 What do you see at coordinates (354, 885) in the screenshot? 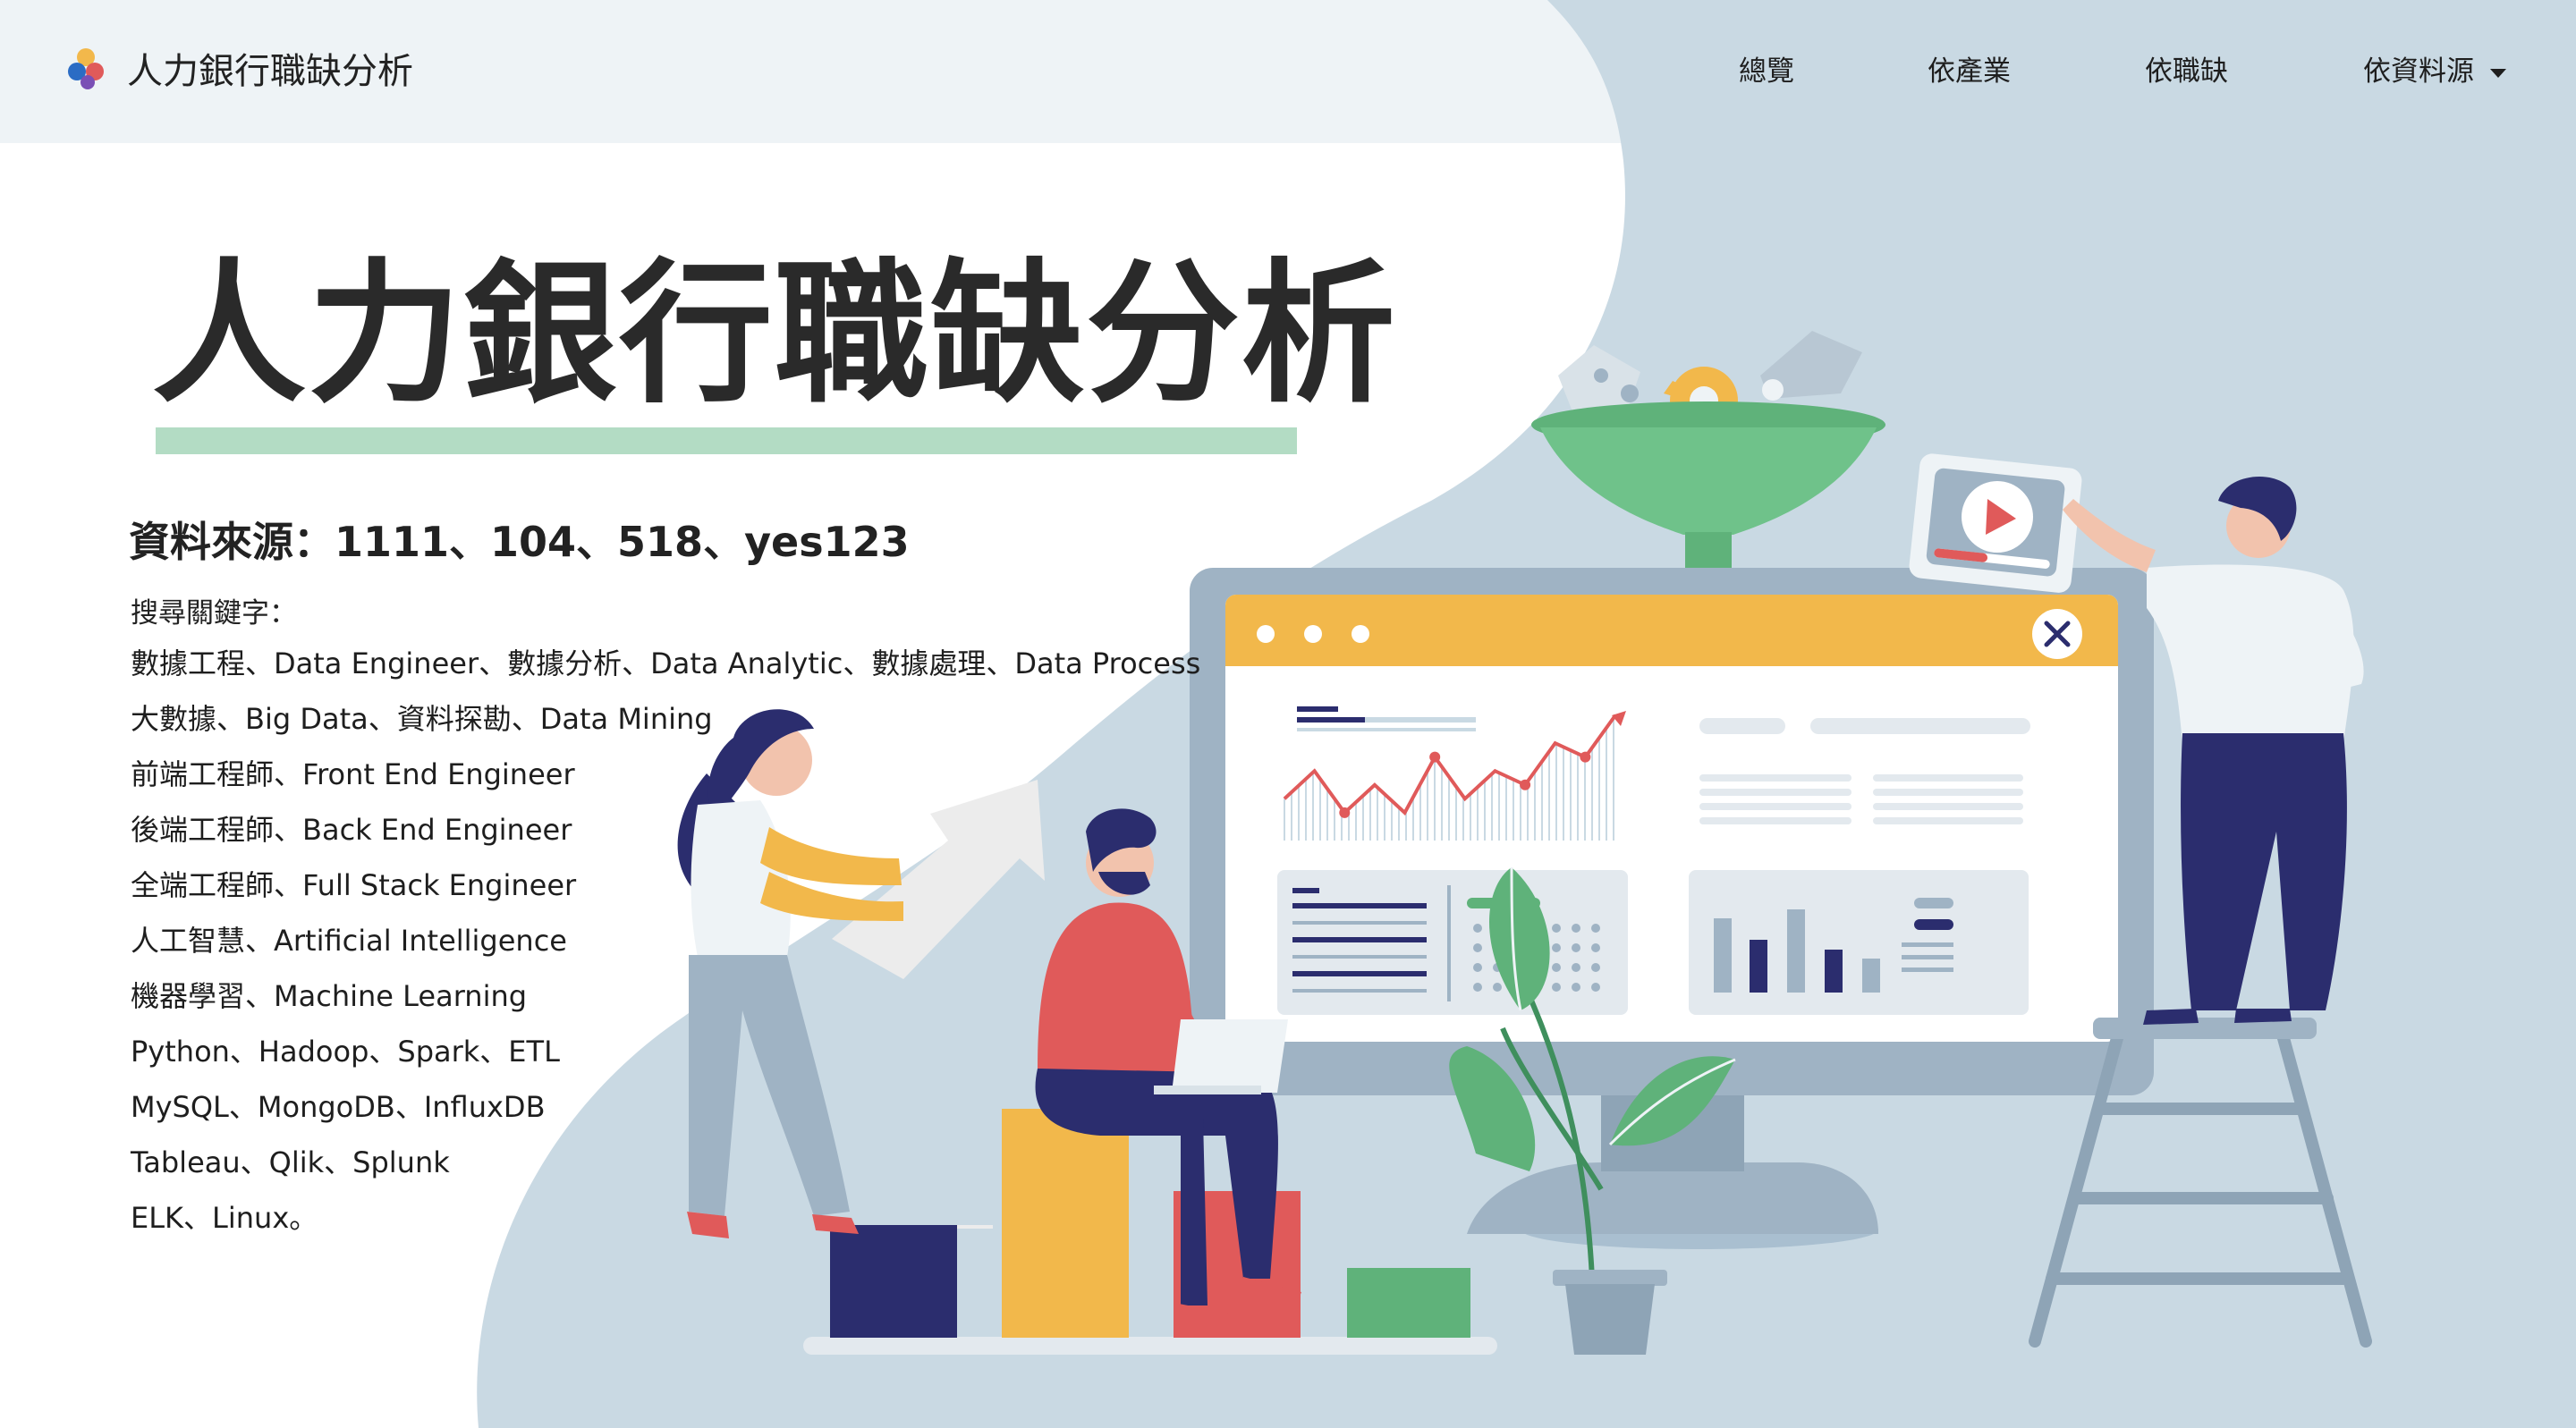
I see `keyword-line: 全端工程師、Full Stack Engineer` at bounding box center [354, 885].